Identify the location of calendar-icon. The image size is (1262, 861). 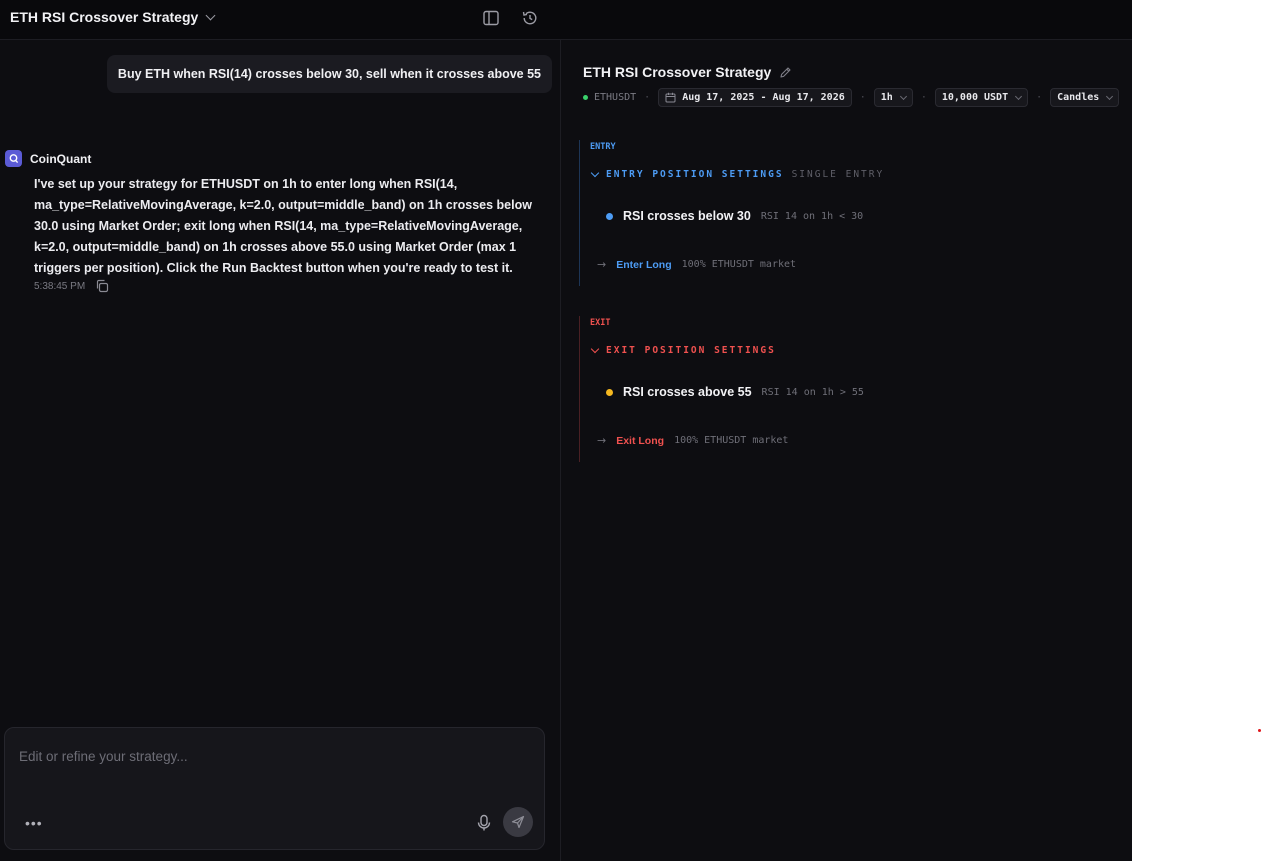
(670, 97).